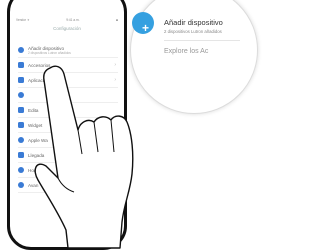 The image size is (320, 252). Describe the element at coordinates (21, 95) in the screenshot. I see `drop-icon` at that location.